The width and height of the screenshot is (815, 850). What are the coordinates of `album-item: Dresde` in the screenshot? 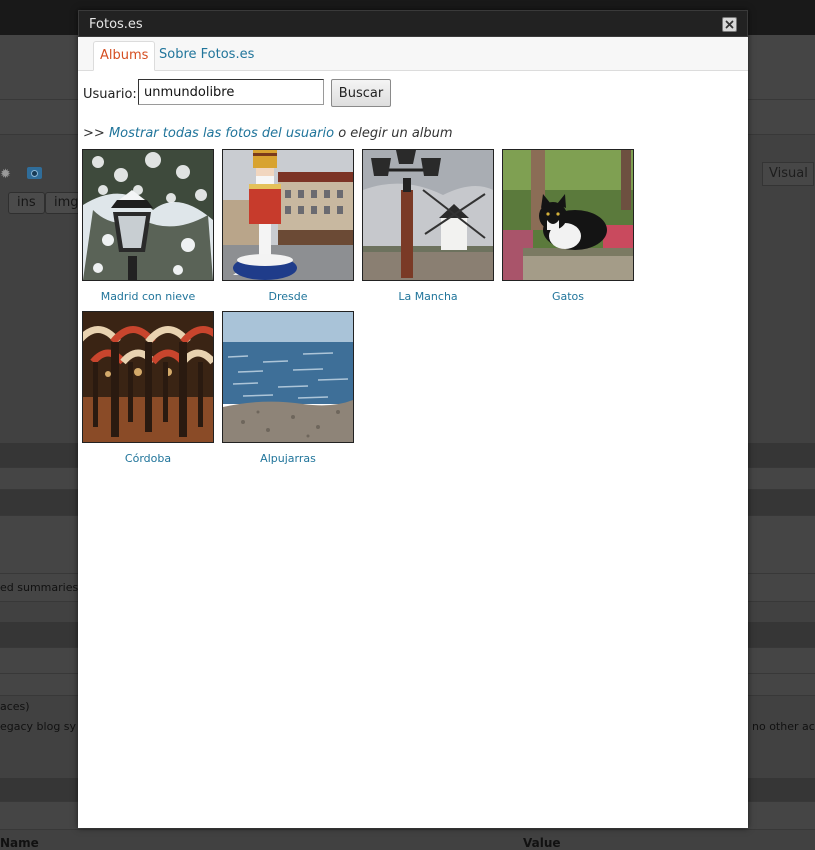 It's located at (288, 226).